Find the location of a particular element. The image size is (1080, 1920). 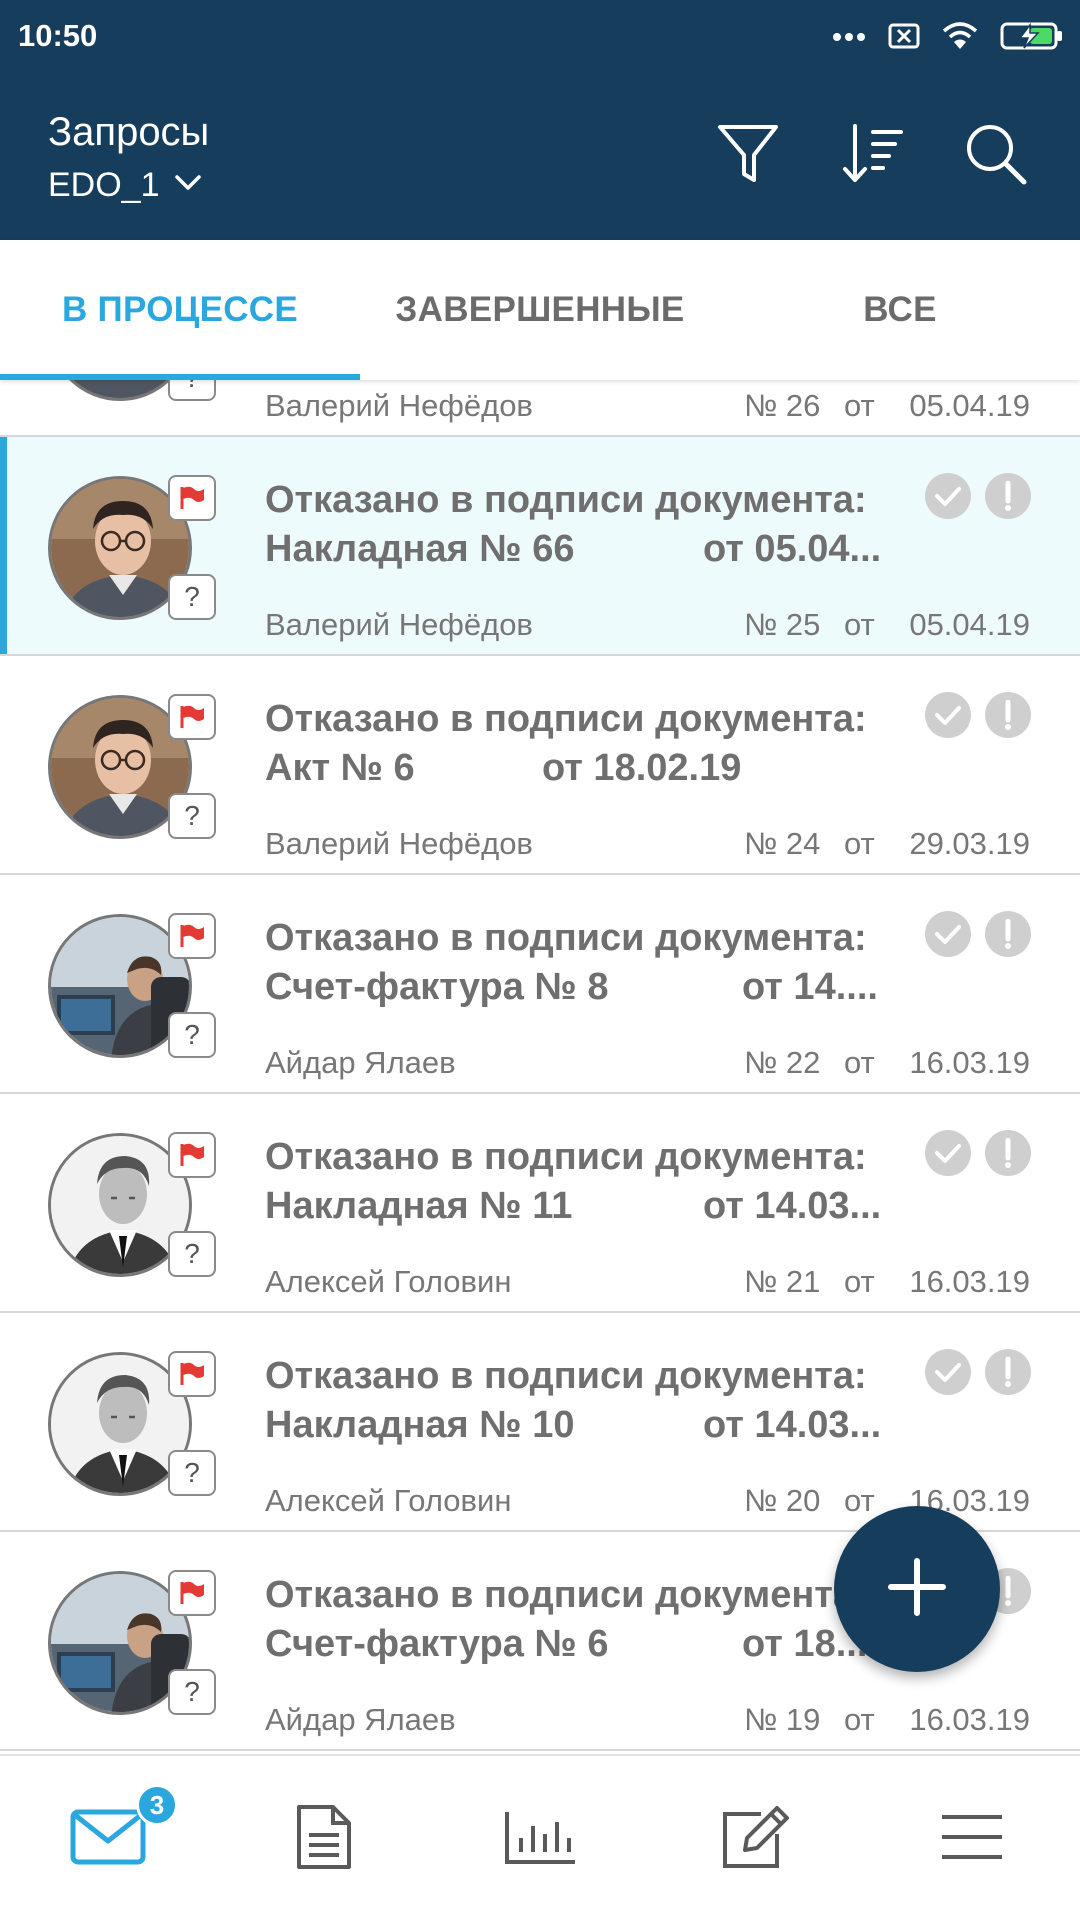

nav-compose is located at coordinates (756, 1838).